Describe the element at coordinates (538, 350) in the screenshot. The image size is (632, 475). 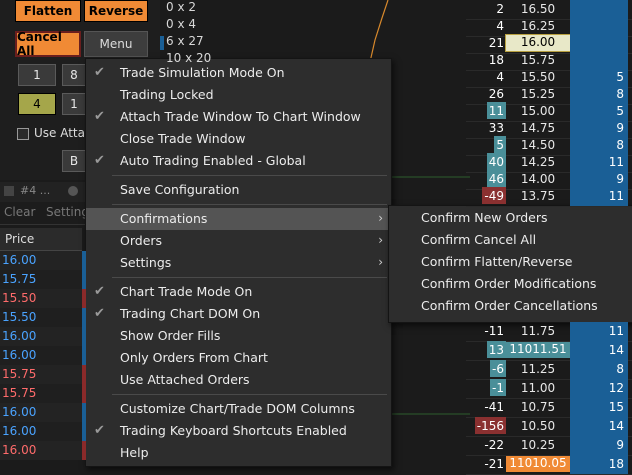
I see `dom-price-cell: 11011.51` at that location.